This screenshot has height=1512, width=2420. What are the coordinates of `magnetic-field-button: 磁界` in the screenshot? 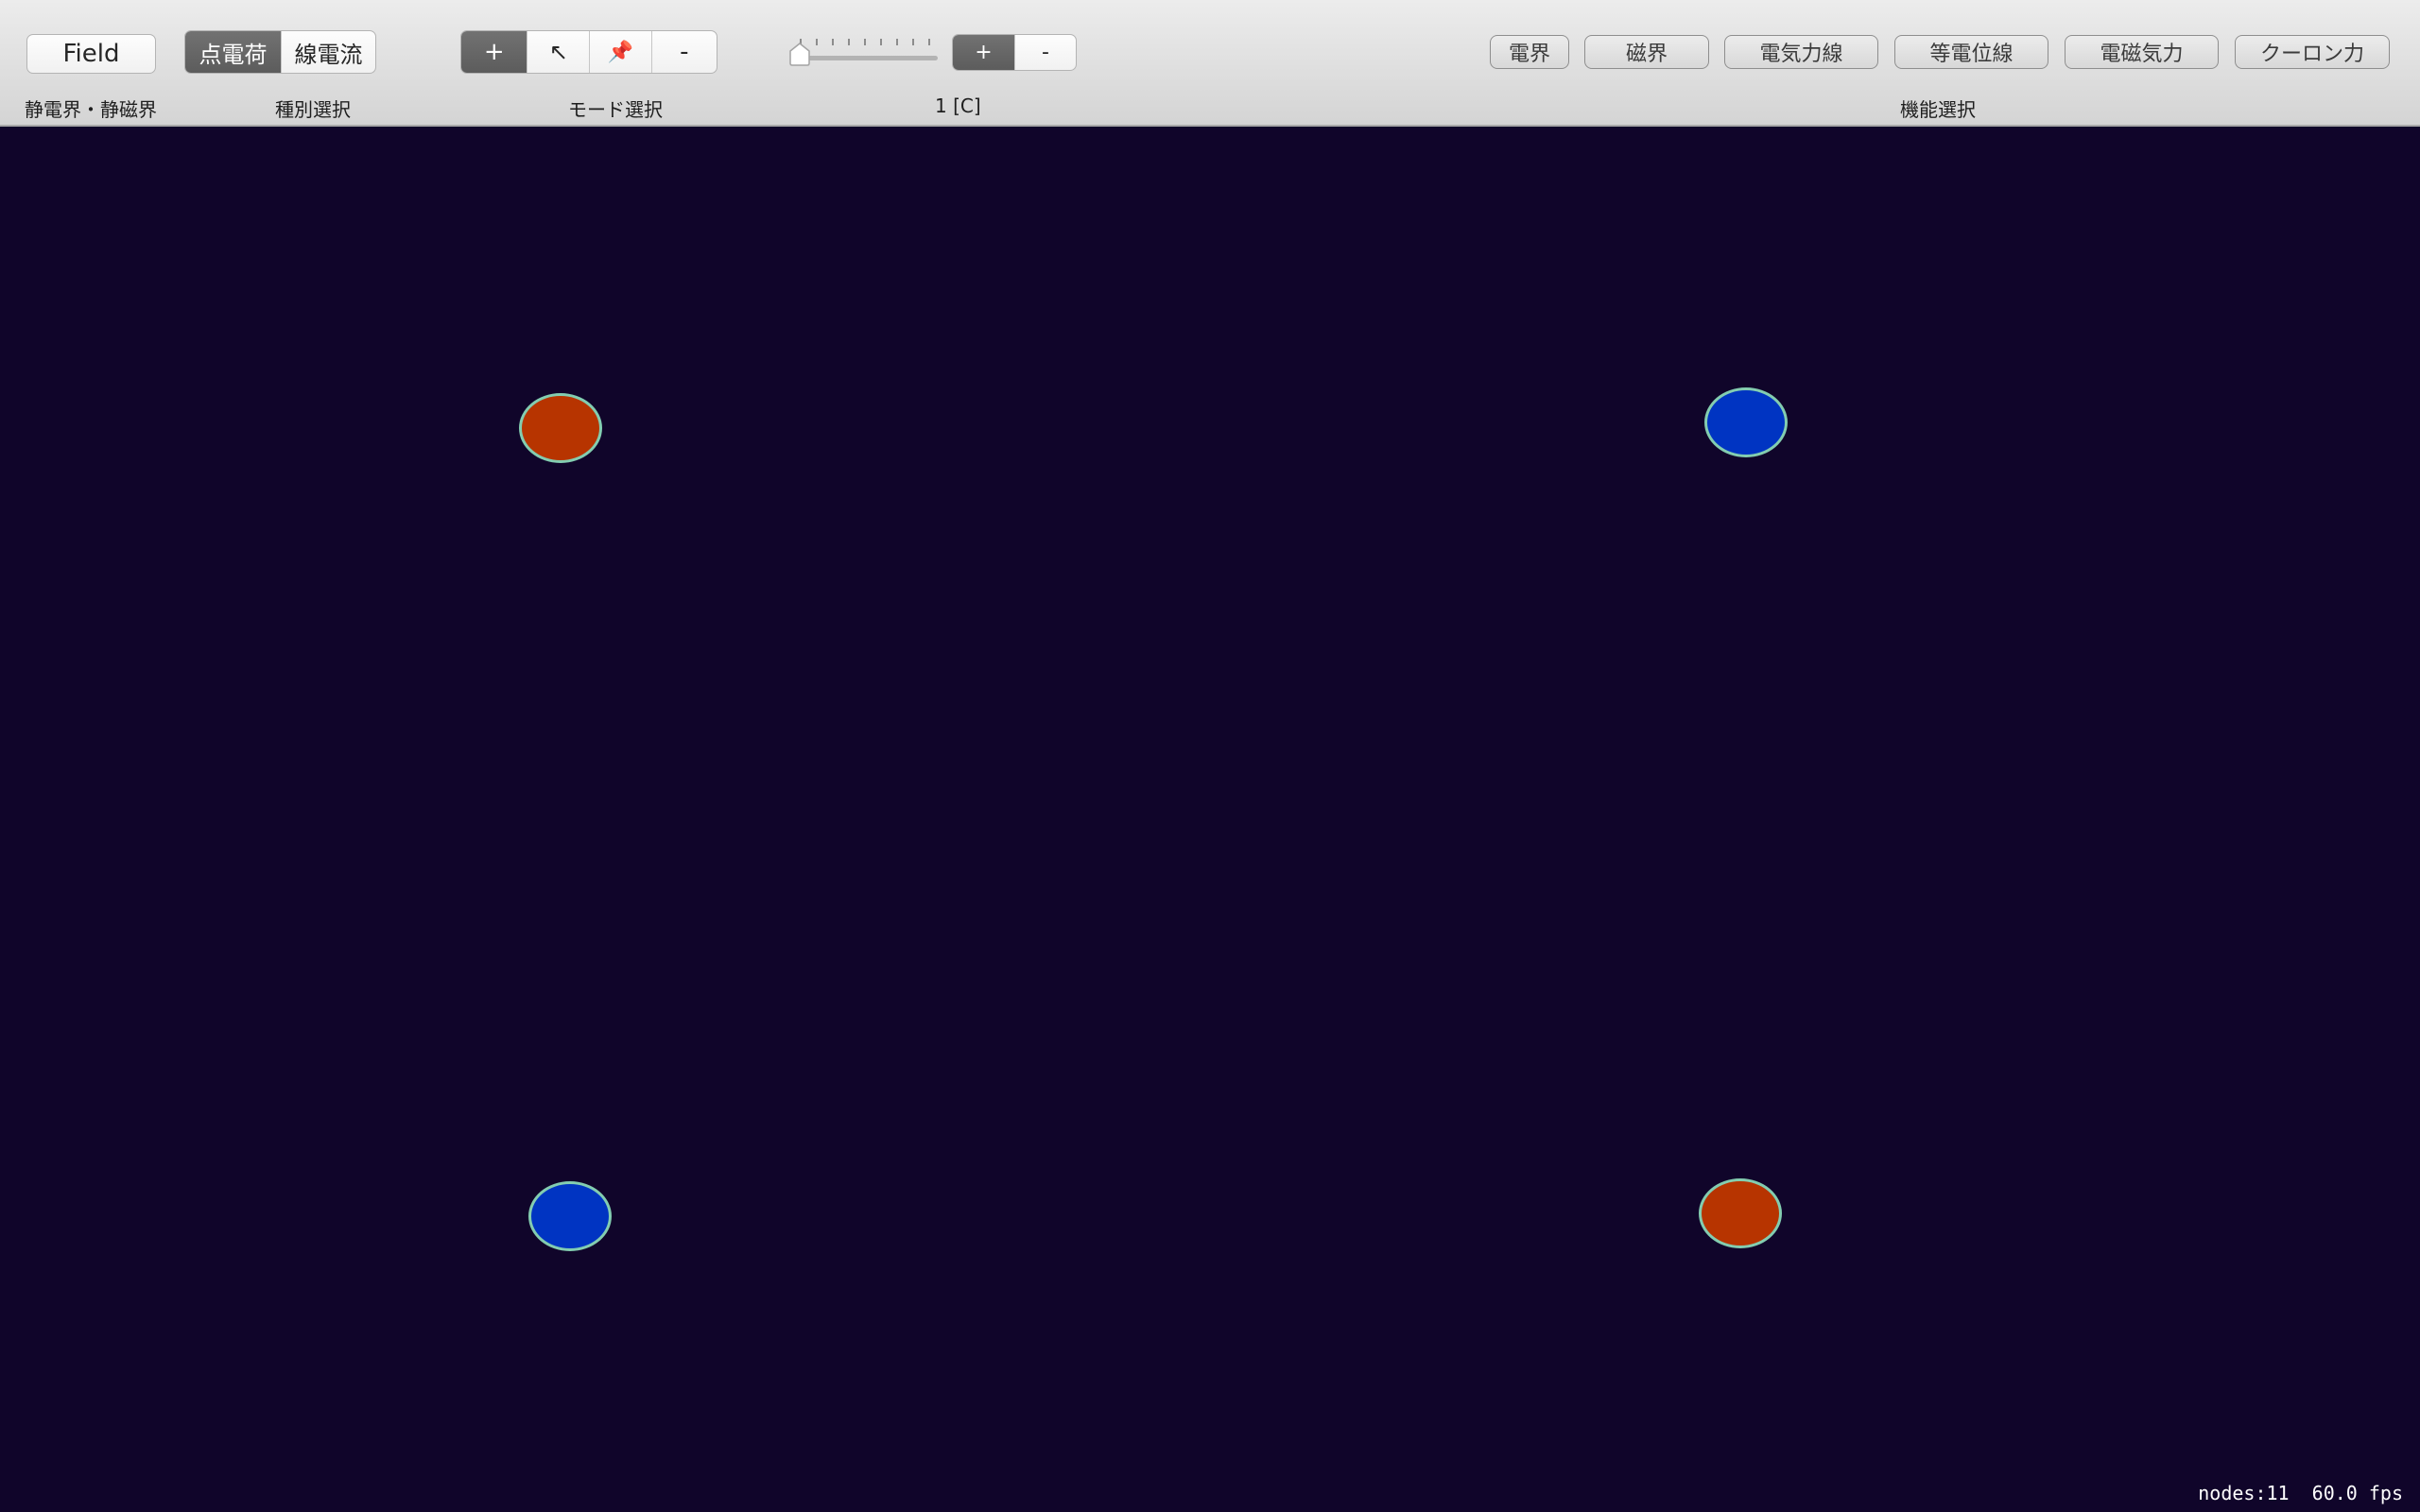 It's located at (1646, 52).